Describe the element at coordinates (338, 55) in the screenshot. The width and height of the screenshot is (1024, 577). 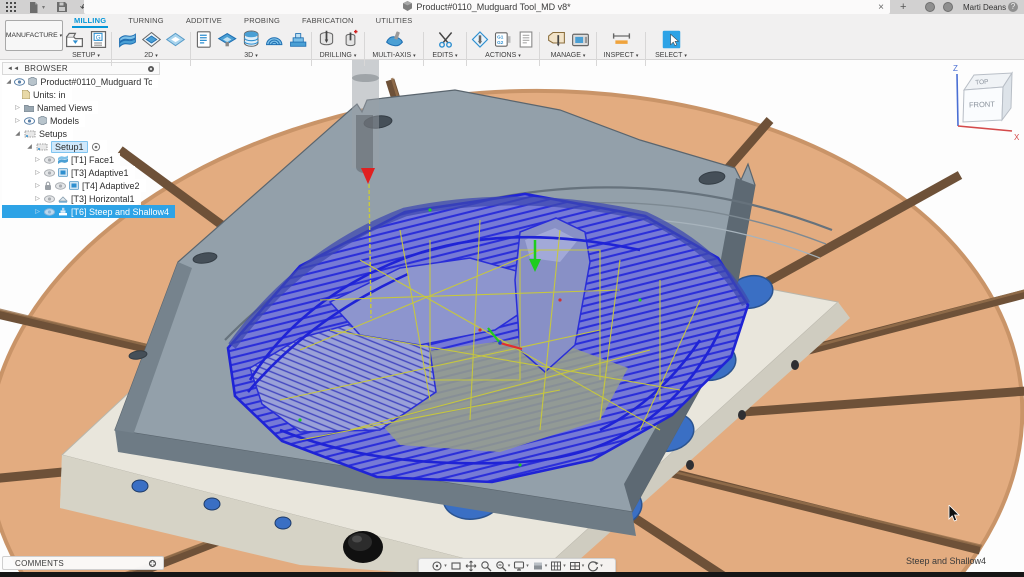
I see `group-label-drilling: DRILLING ▾` at that location.